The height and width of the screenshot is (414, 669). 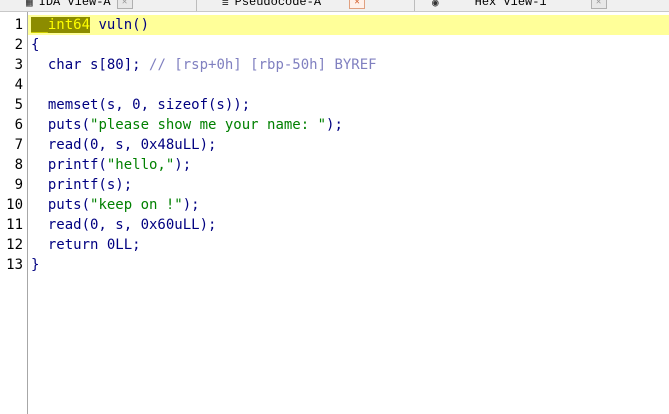 I want to click on return-type-token: __int64, so click(x=61, y=25).